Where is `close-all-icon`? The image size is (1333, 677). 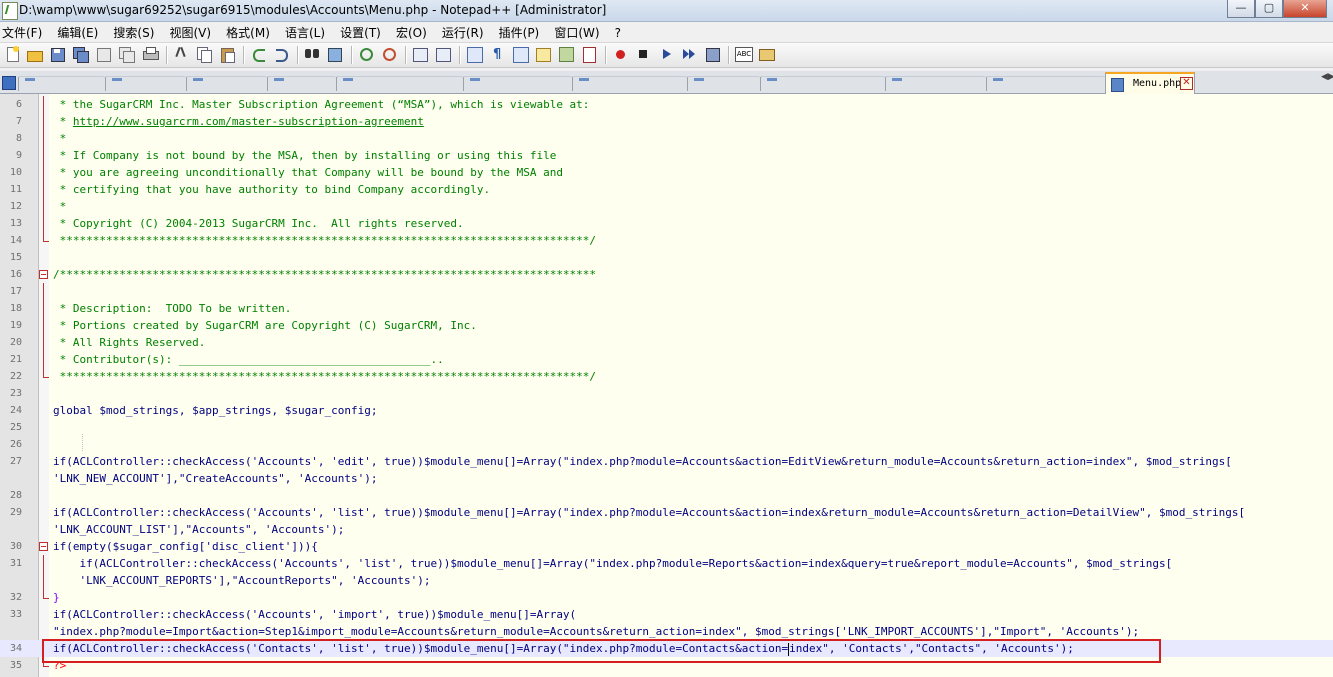
close-all-icon is located at coordinates (126, 54).